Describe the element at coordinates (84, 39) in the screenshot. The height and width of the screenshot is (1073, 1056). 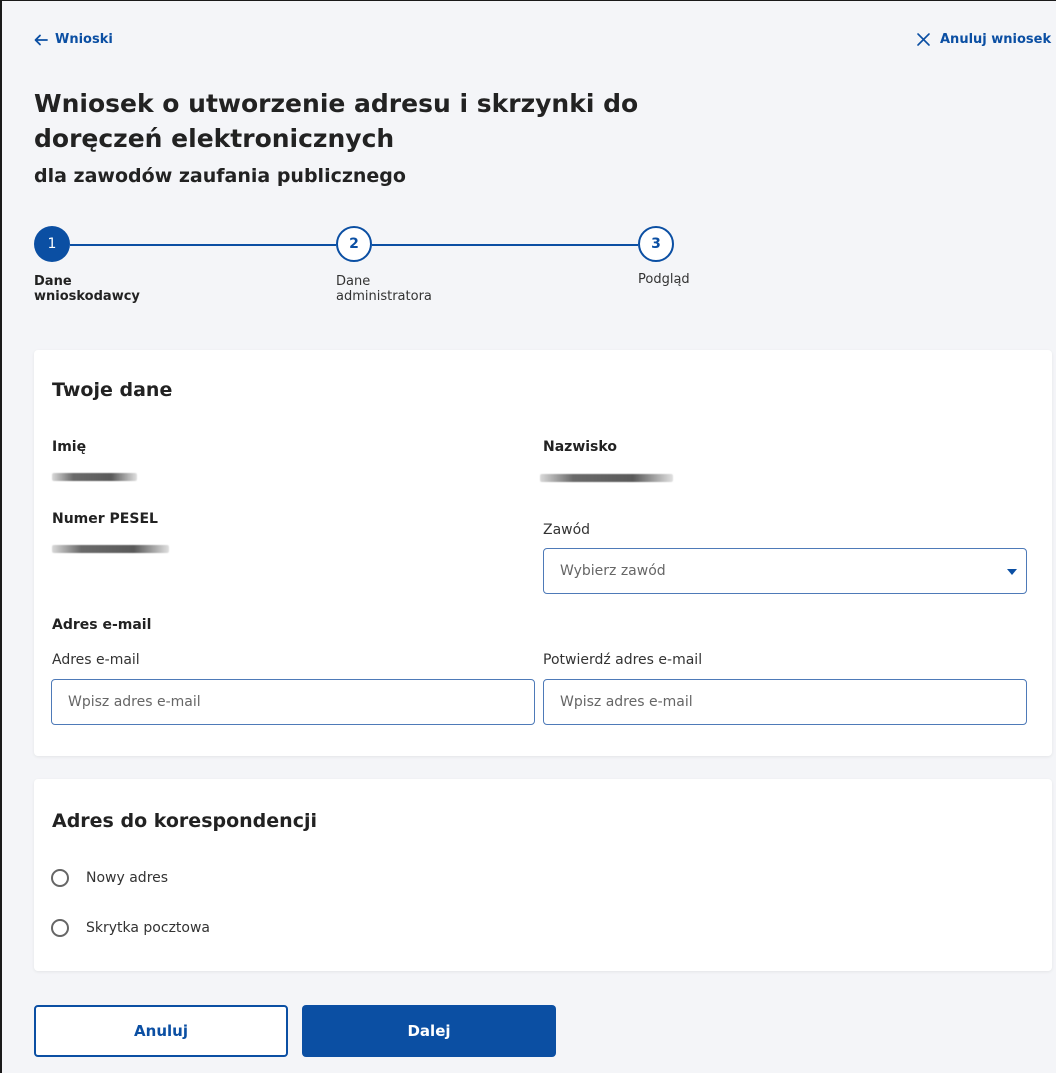
I see `back-link-label: Wnioski` at that location.